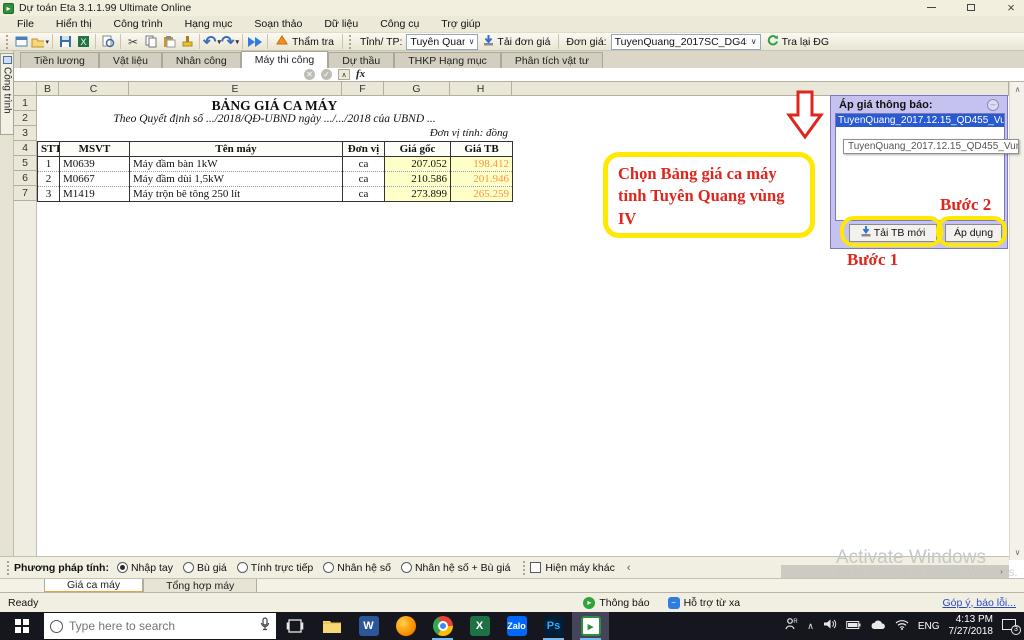 This screenshot has width=1024, height=640. What do you see at coordinates (94, 179) in the screenshot?
I see `cell-msvt: M0667` at bounding box center [94, 179].